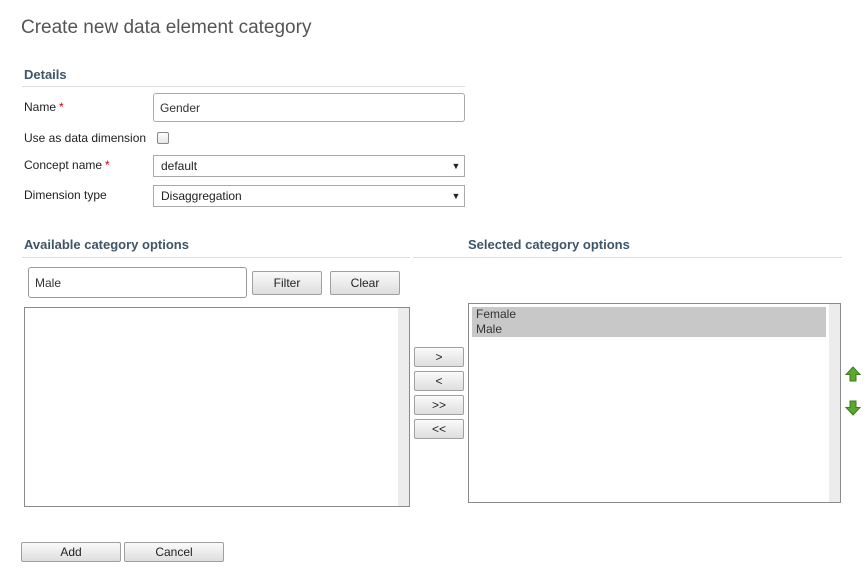 Image resolution: width=868 pixels, height=578 pixels. What do you see at coordinates (309, 107) in the screenshot?
I see `name-input` at bounding box center [309, 107].